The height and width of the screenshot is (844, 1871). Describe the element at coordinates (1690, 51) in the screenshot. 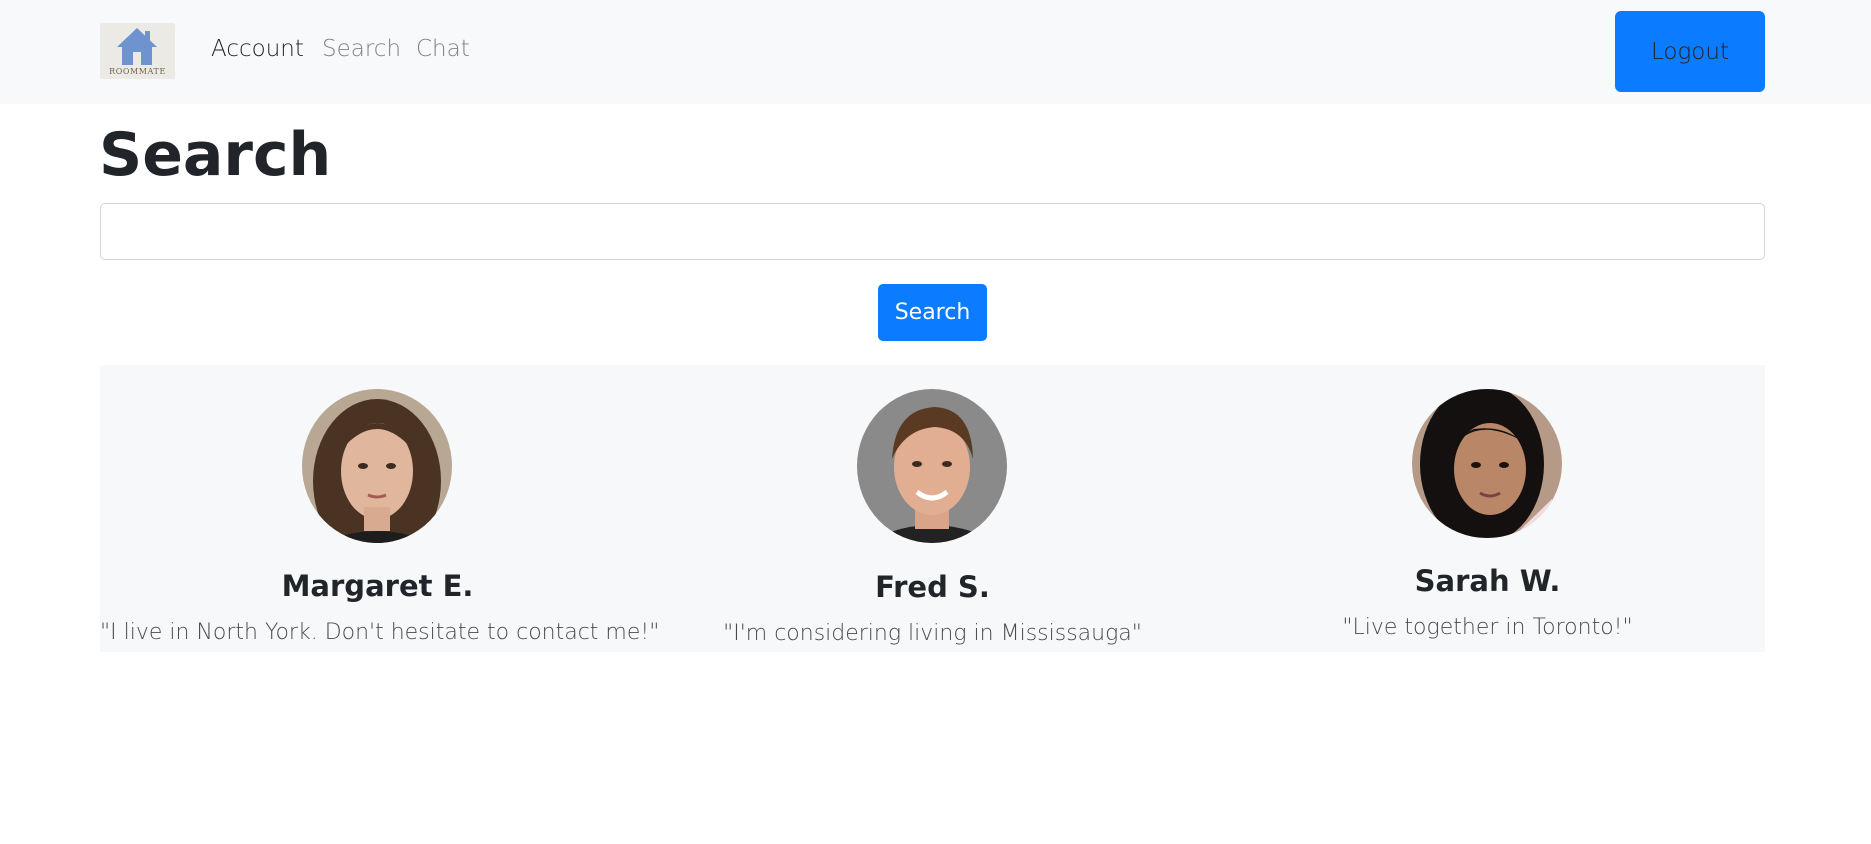

I see `logout-button: Logout` at that location.